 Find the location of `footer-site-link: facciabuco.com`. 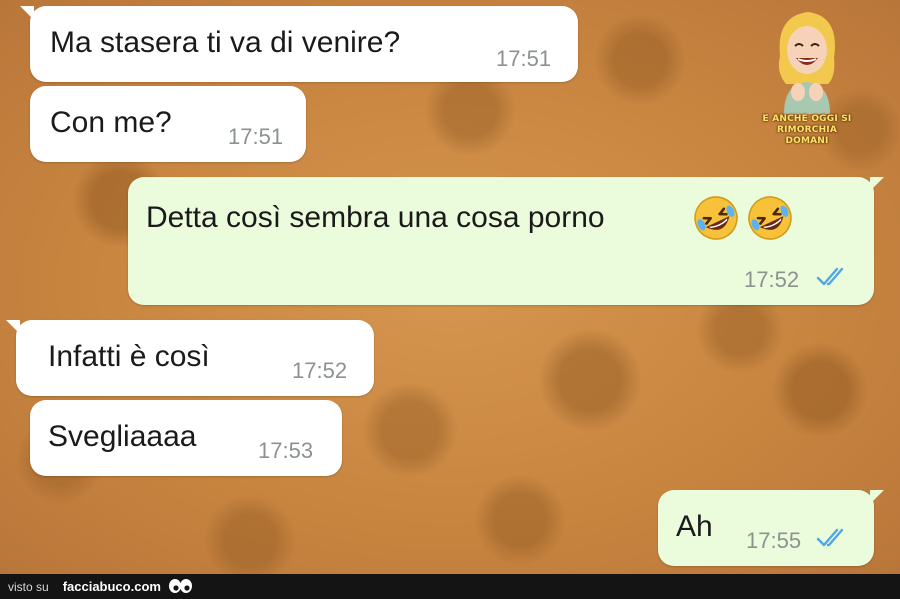

footer-site-link: facciabuco.com is located at coordinates (112, 586).